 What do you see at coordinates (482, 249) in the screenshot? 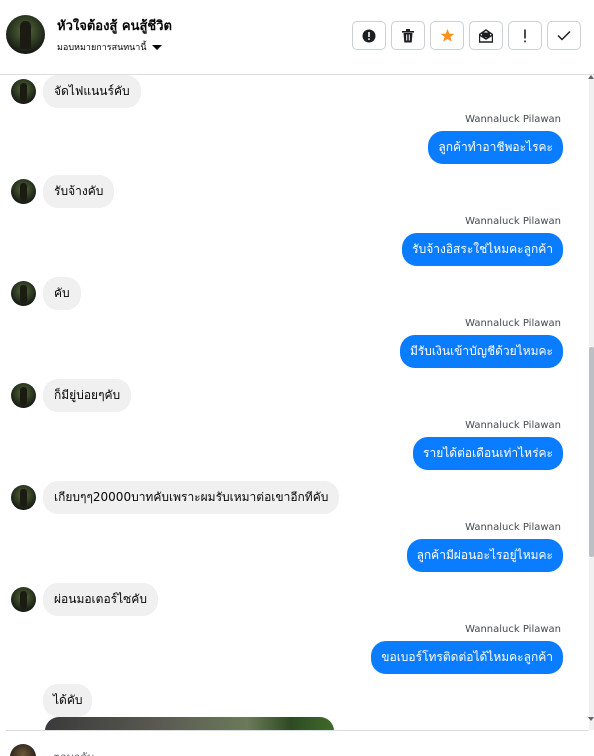
I see `outgoing-bubble: รับจ้างอิสระใช่ไหมคะลูกค้า` at bounding box center [482, 249].